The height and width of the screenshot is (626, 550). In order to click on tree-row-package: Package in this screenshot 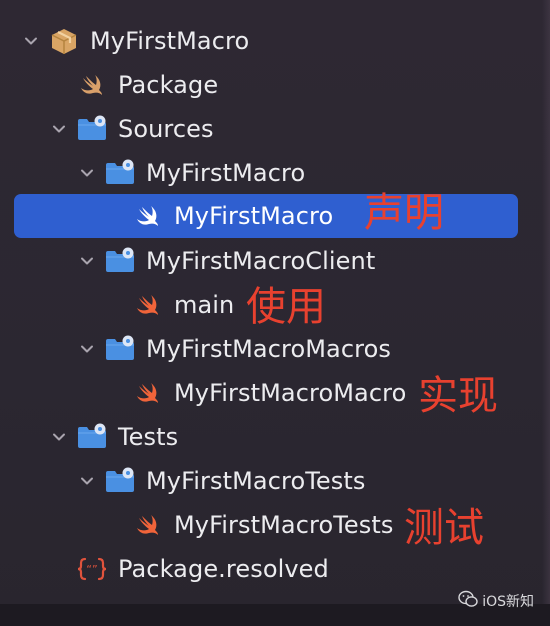, I will do `click(275, 85)`.